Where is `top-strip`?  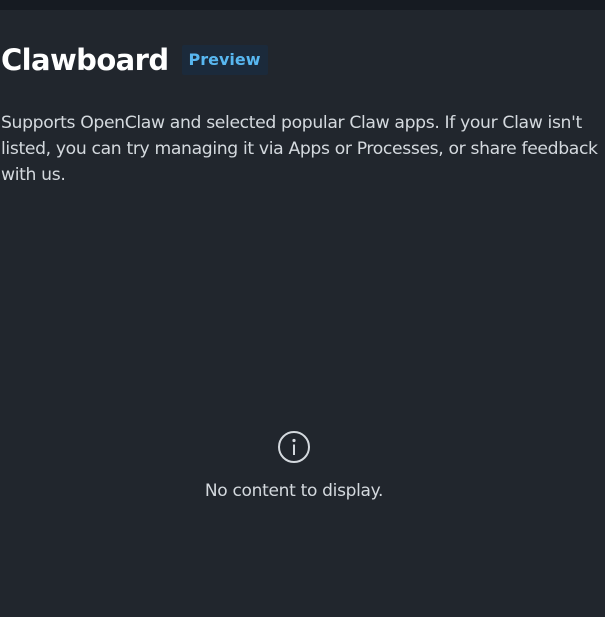 top-strip is located at coordinates (302, 5).